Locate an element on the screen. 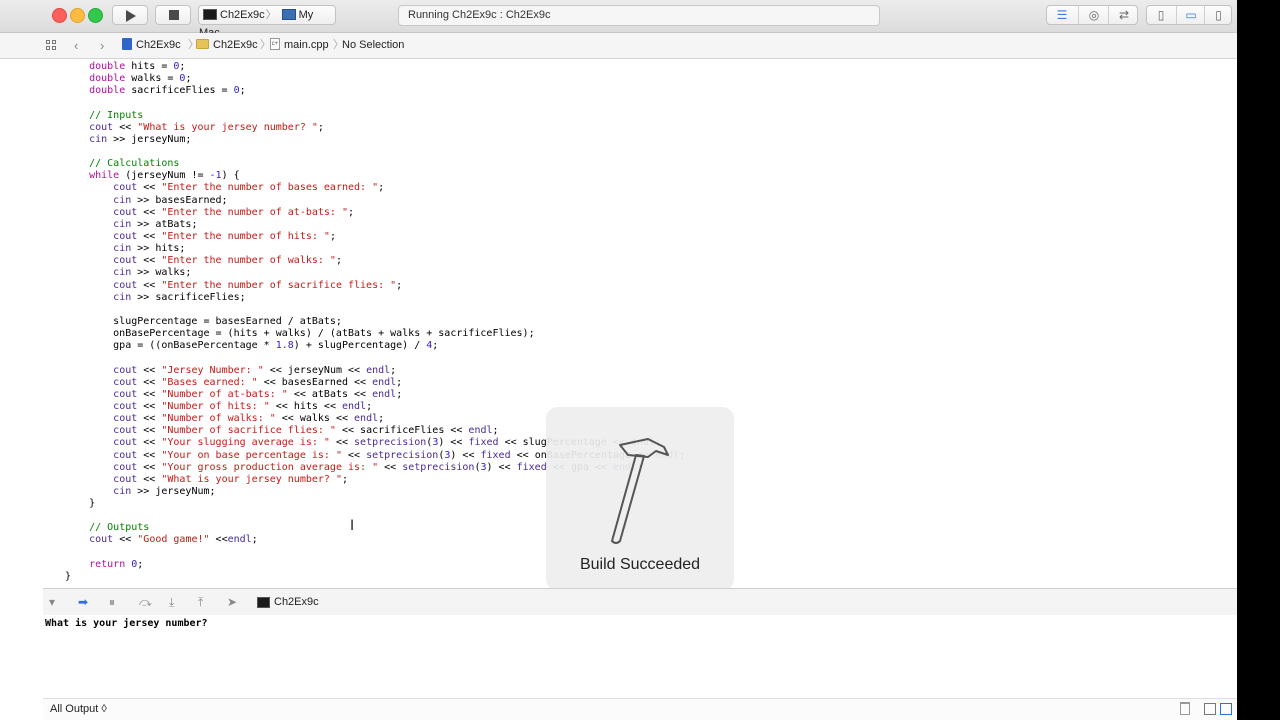  code-line: double sacrificeFlies = 0; is located at coordinates (375, 91).